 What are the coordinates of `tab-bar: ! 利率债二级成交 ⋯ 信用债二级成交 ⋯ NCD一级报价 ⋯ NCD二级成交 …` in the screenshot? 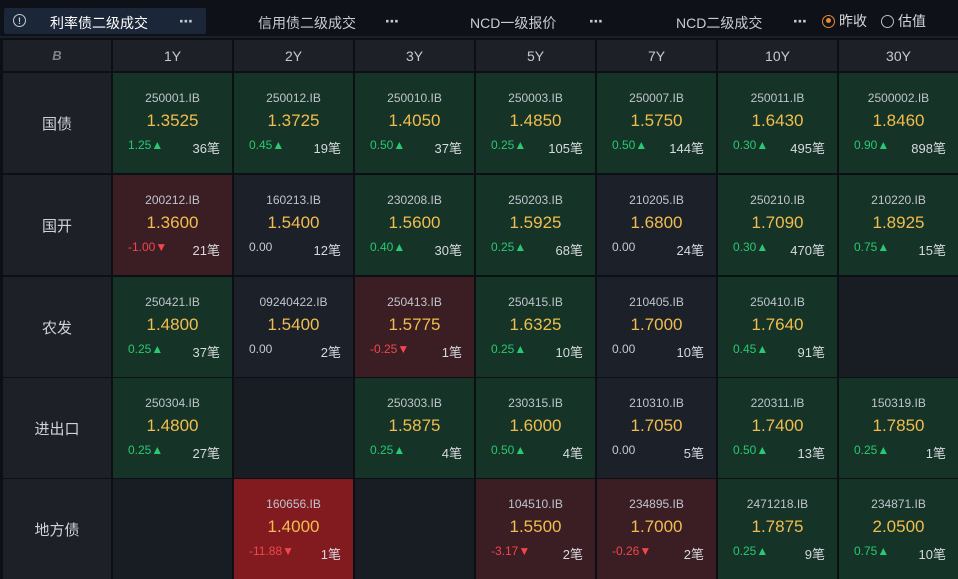 It's located at (479, 19).